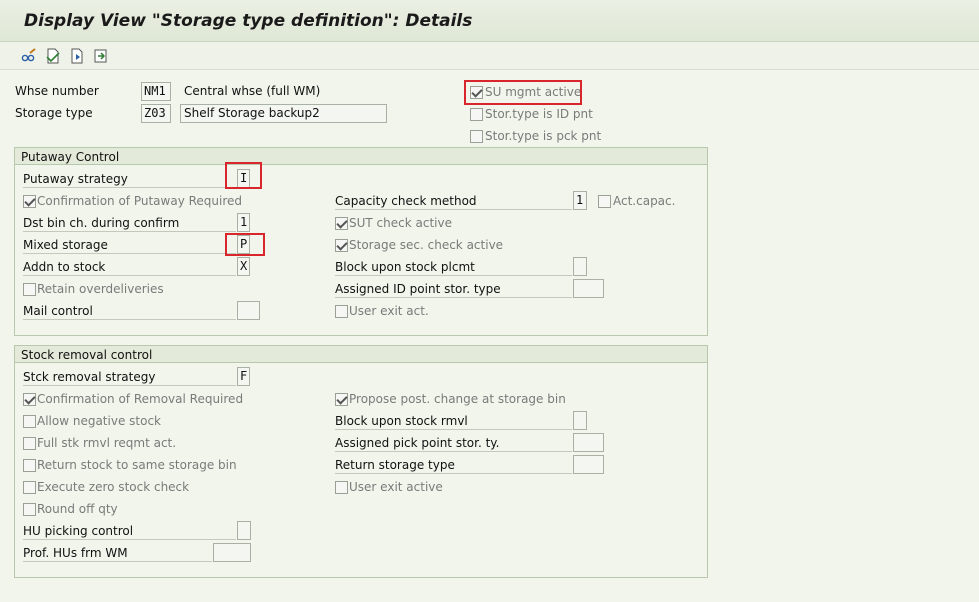 The width and height of the screenshot is (979, 602). I want to click on round-off-qty-label: Round off qty, so click(77, 509).